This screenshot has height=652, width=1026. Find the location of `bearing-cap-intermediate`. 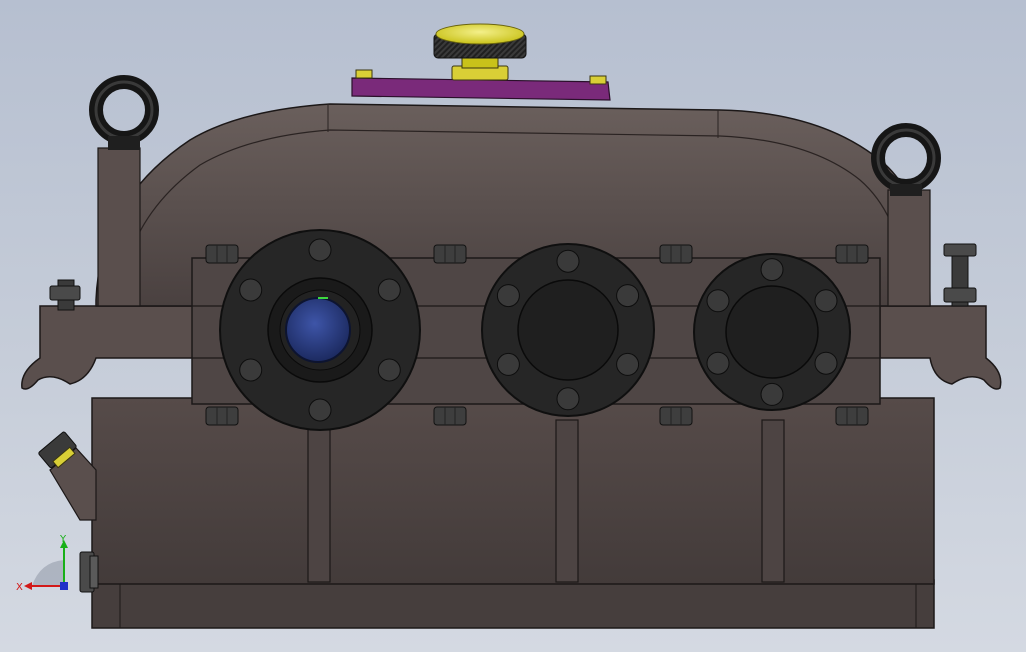

bearing-cap-intermediate is located at coordinates (568, 330).